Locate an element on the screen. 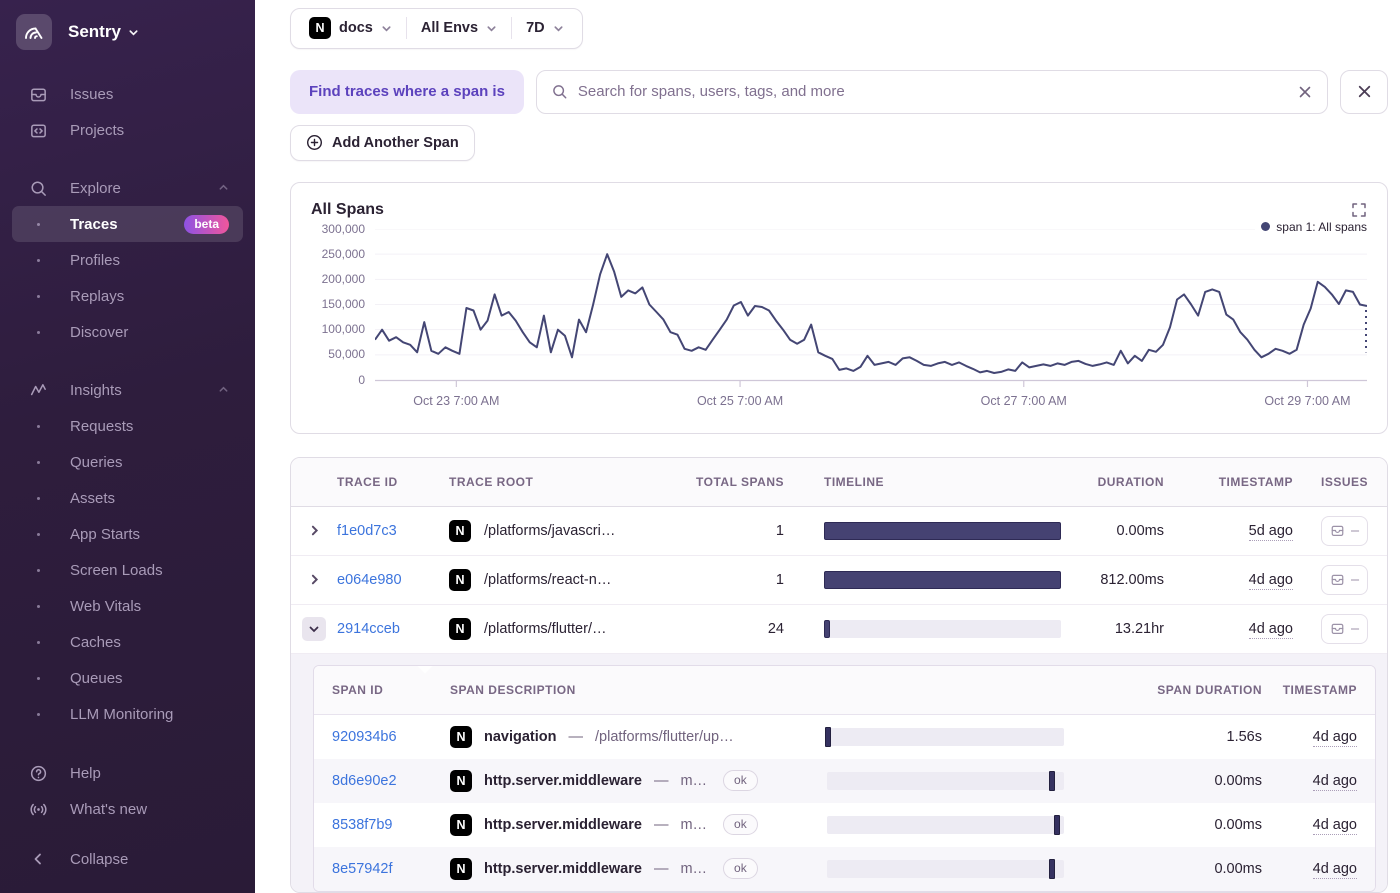  timeline-bar is located at coordinates (942, 579).